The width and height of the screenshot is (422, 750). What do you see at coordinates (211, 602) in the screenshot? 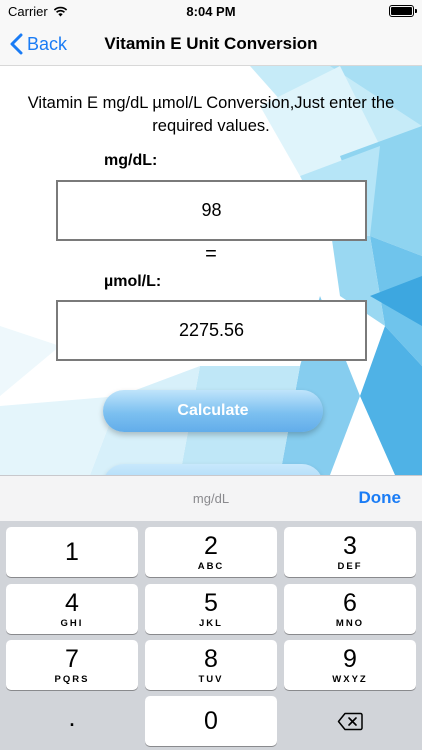
I see `key-digit: 5` at bounding box center [211, 602].